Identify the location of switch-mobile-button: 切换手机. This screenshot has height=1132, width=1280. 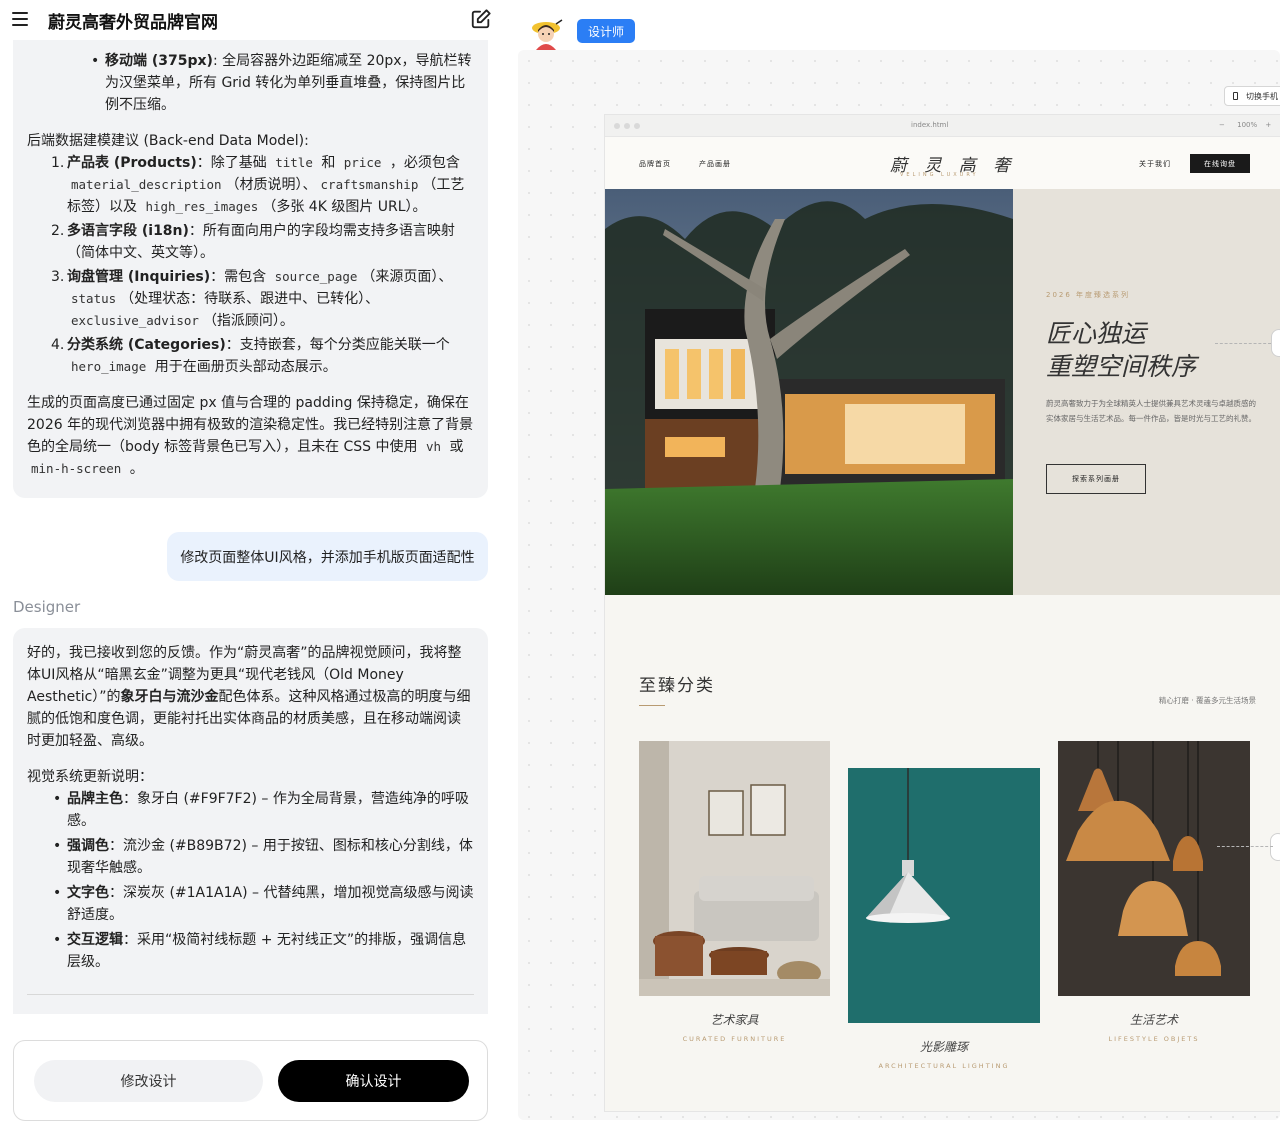
(1252, 96).